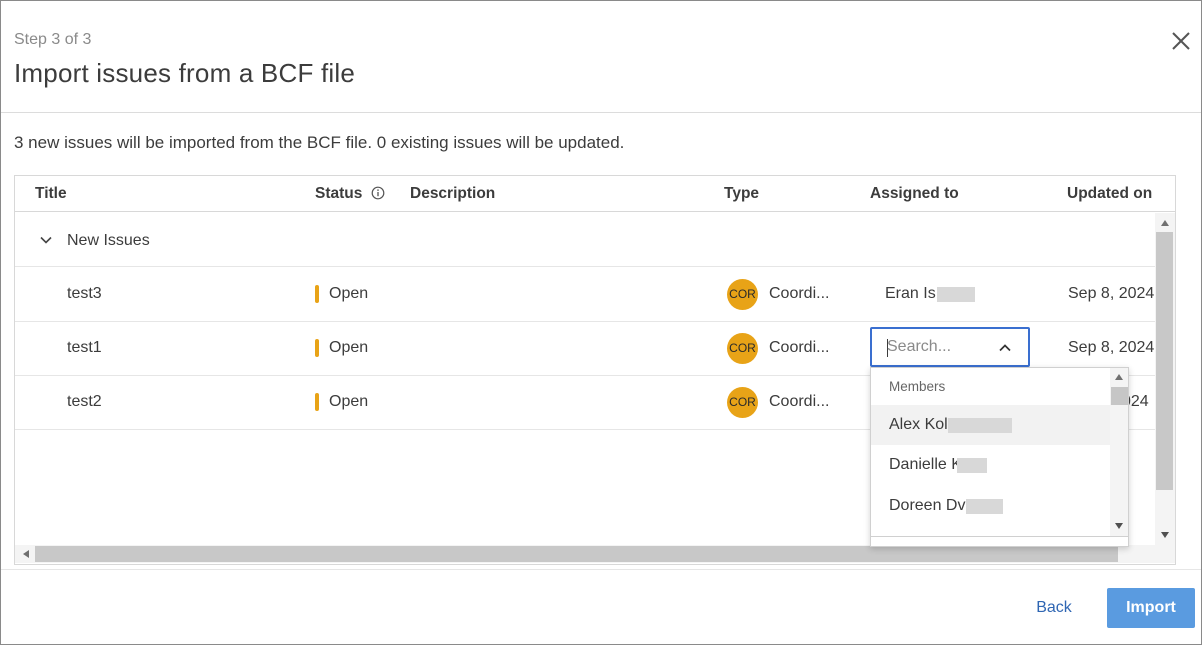 Image resolution: width=1202 pixels, height=645 pixels. I want to click on column-header-type: Type, so click(741, 194).